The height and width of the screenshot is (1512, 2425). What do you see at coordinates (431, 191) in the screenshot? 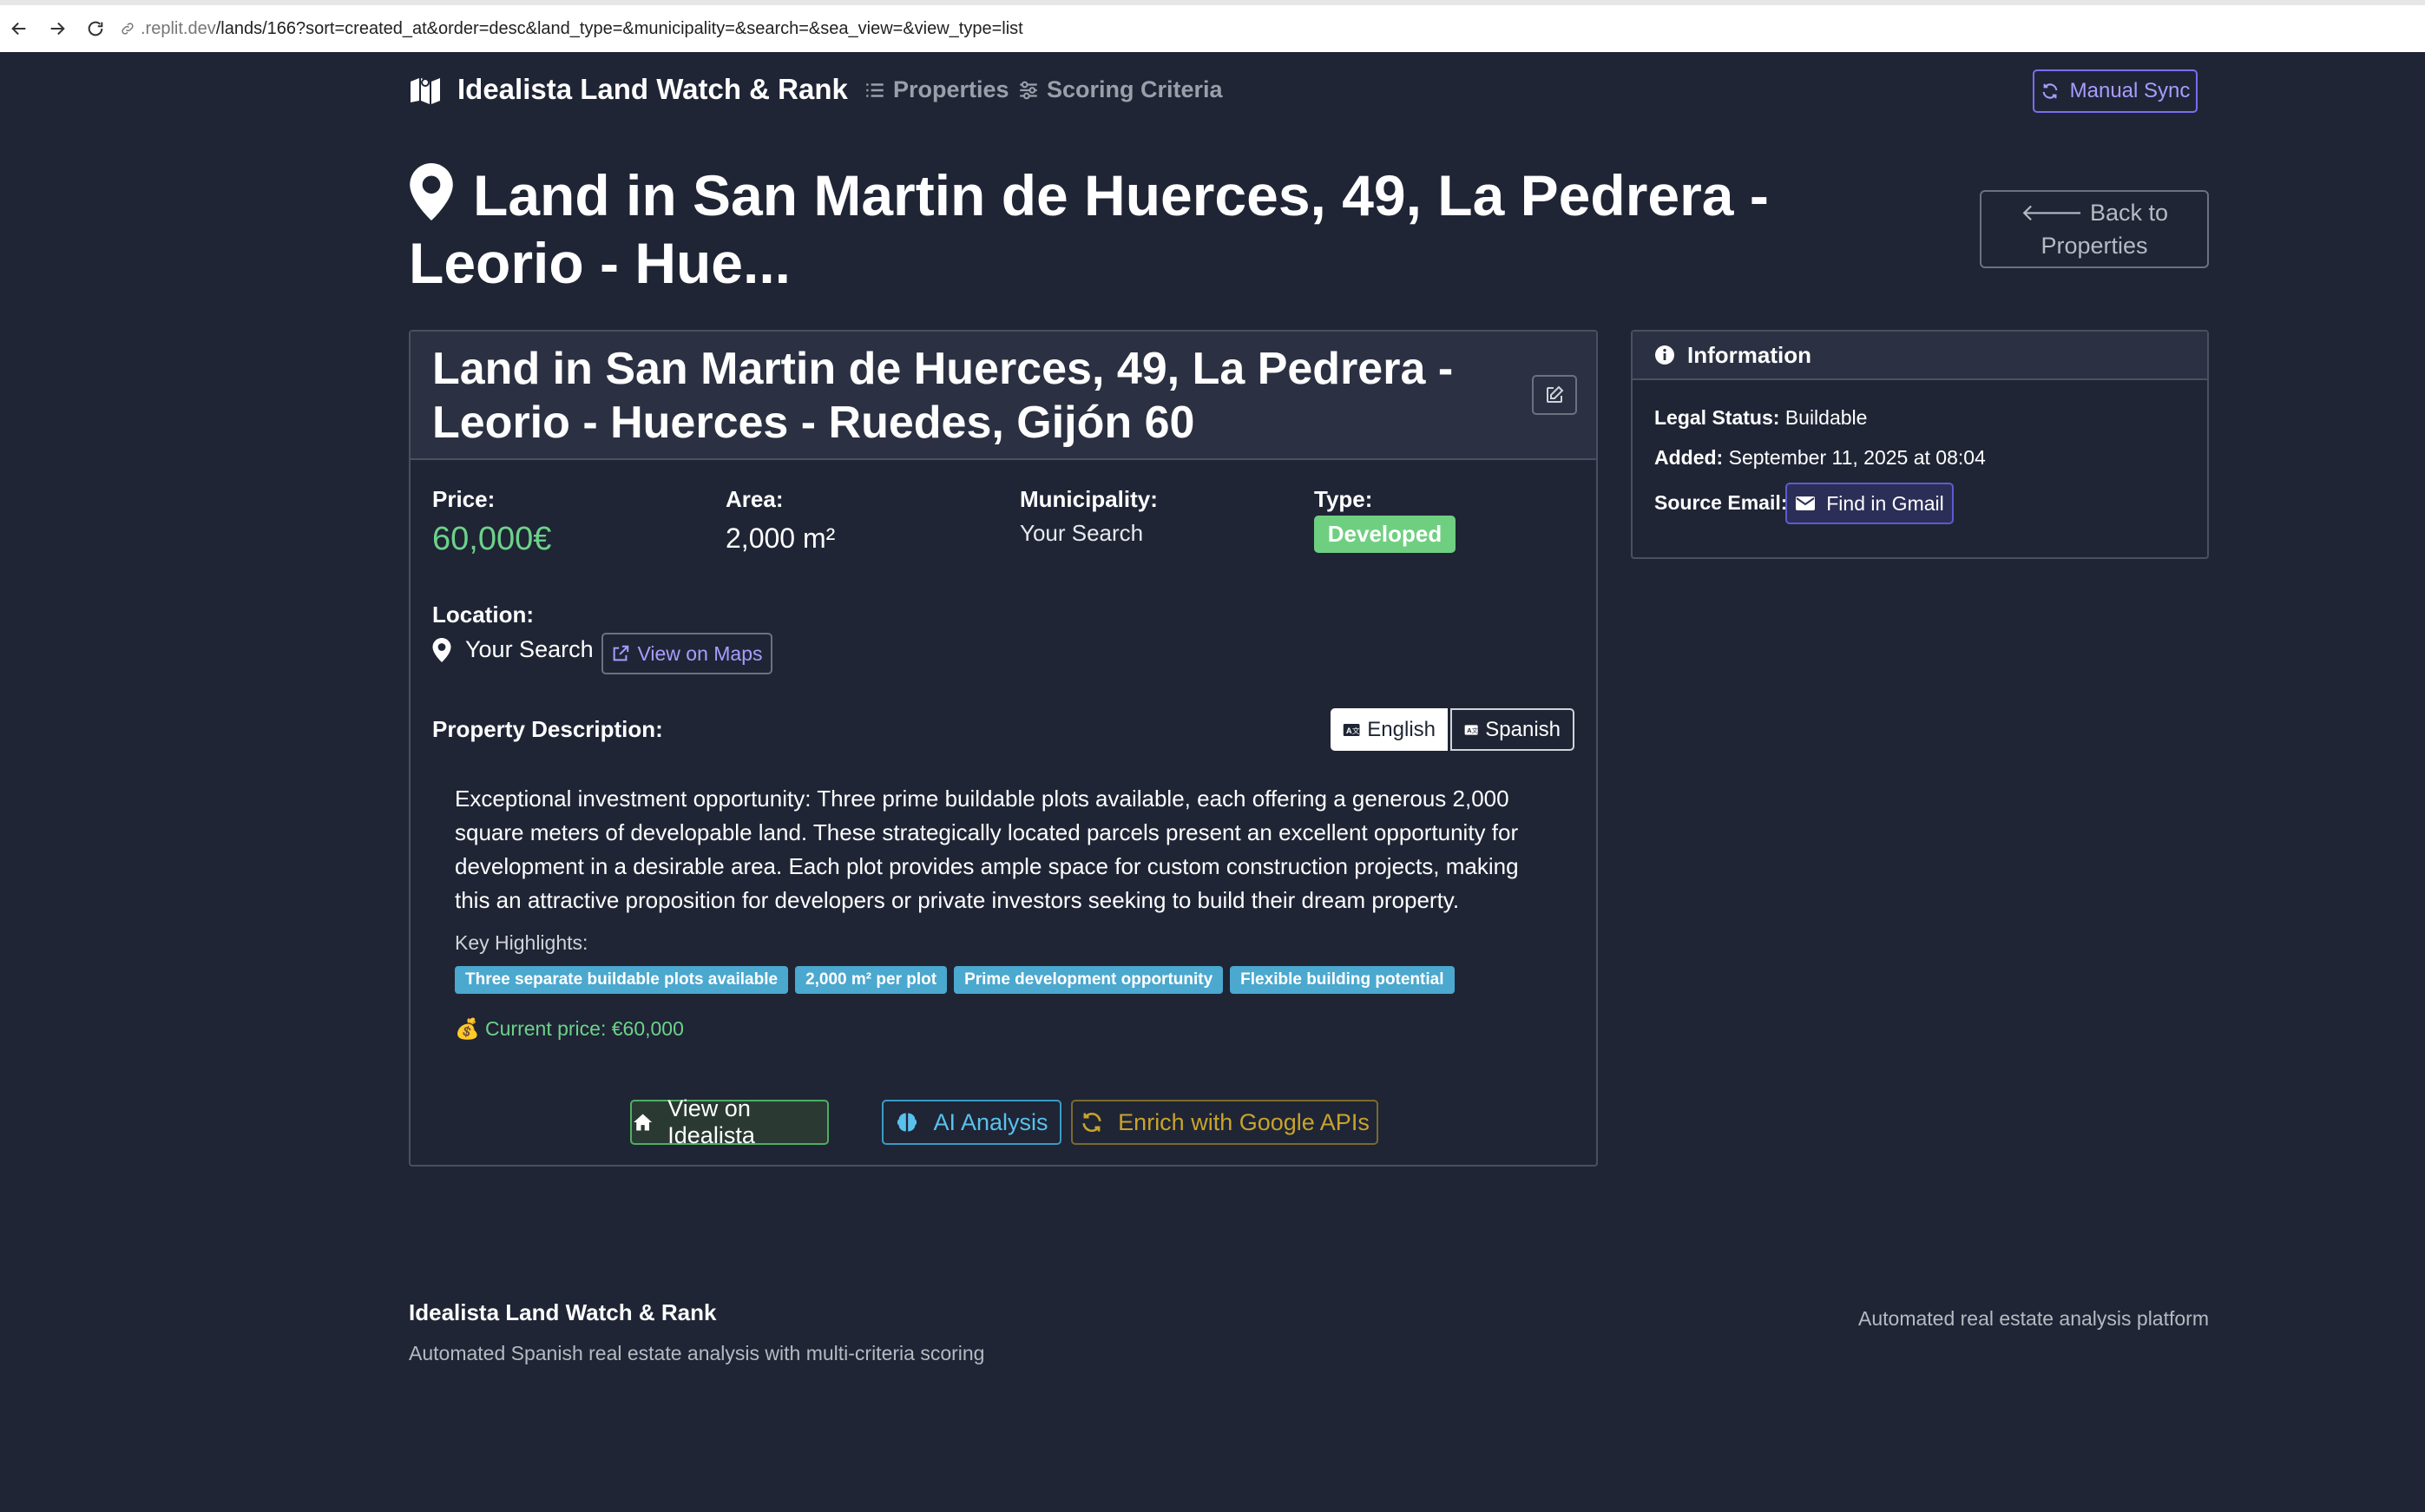
I see `map-pin-icon` at bounding box center [431, 191].